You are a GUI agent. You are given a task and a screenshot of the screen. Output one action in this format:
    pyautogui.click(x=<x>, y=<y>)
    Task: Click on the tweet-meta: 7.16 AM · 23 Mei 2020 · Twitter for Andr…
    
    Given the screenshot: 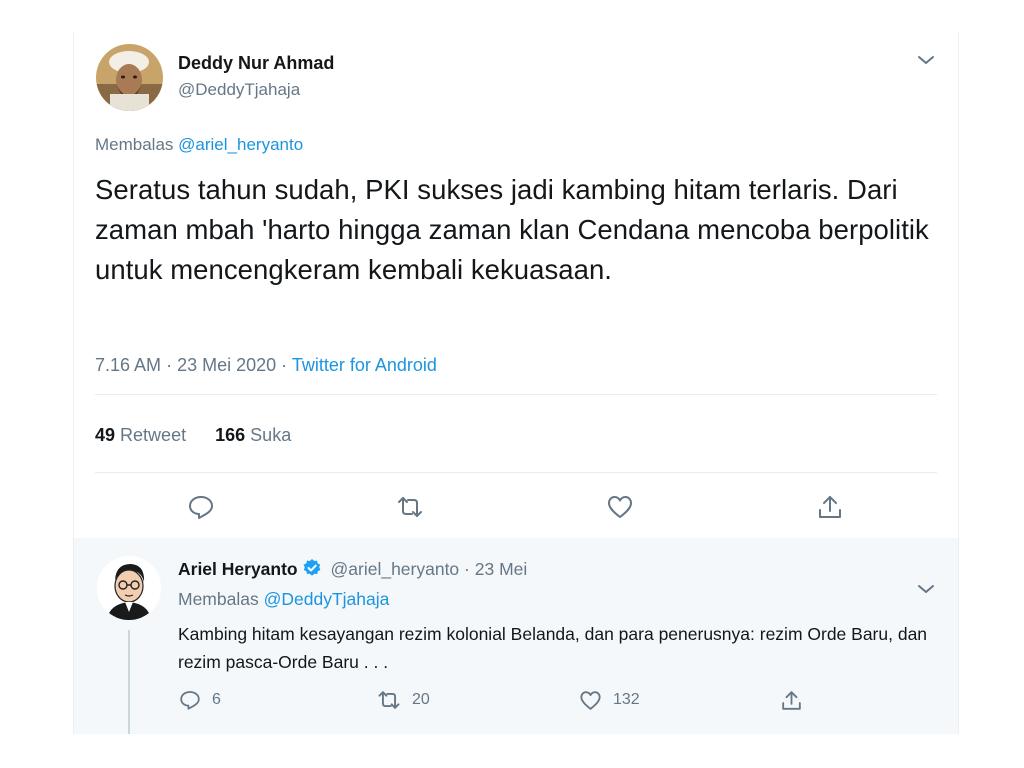 What is the action you would take?
    pyautogui.click(x=266, y=365)
    